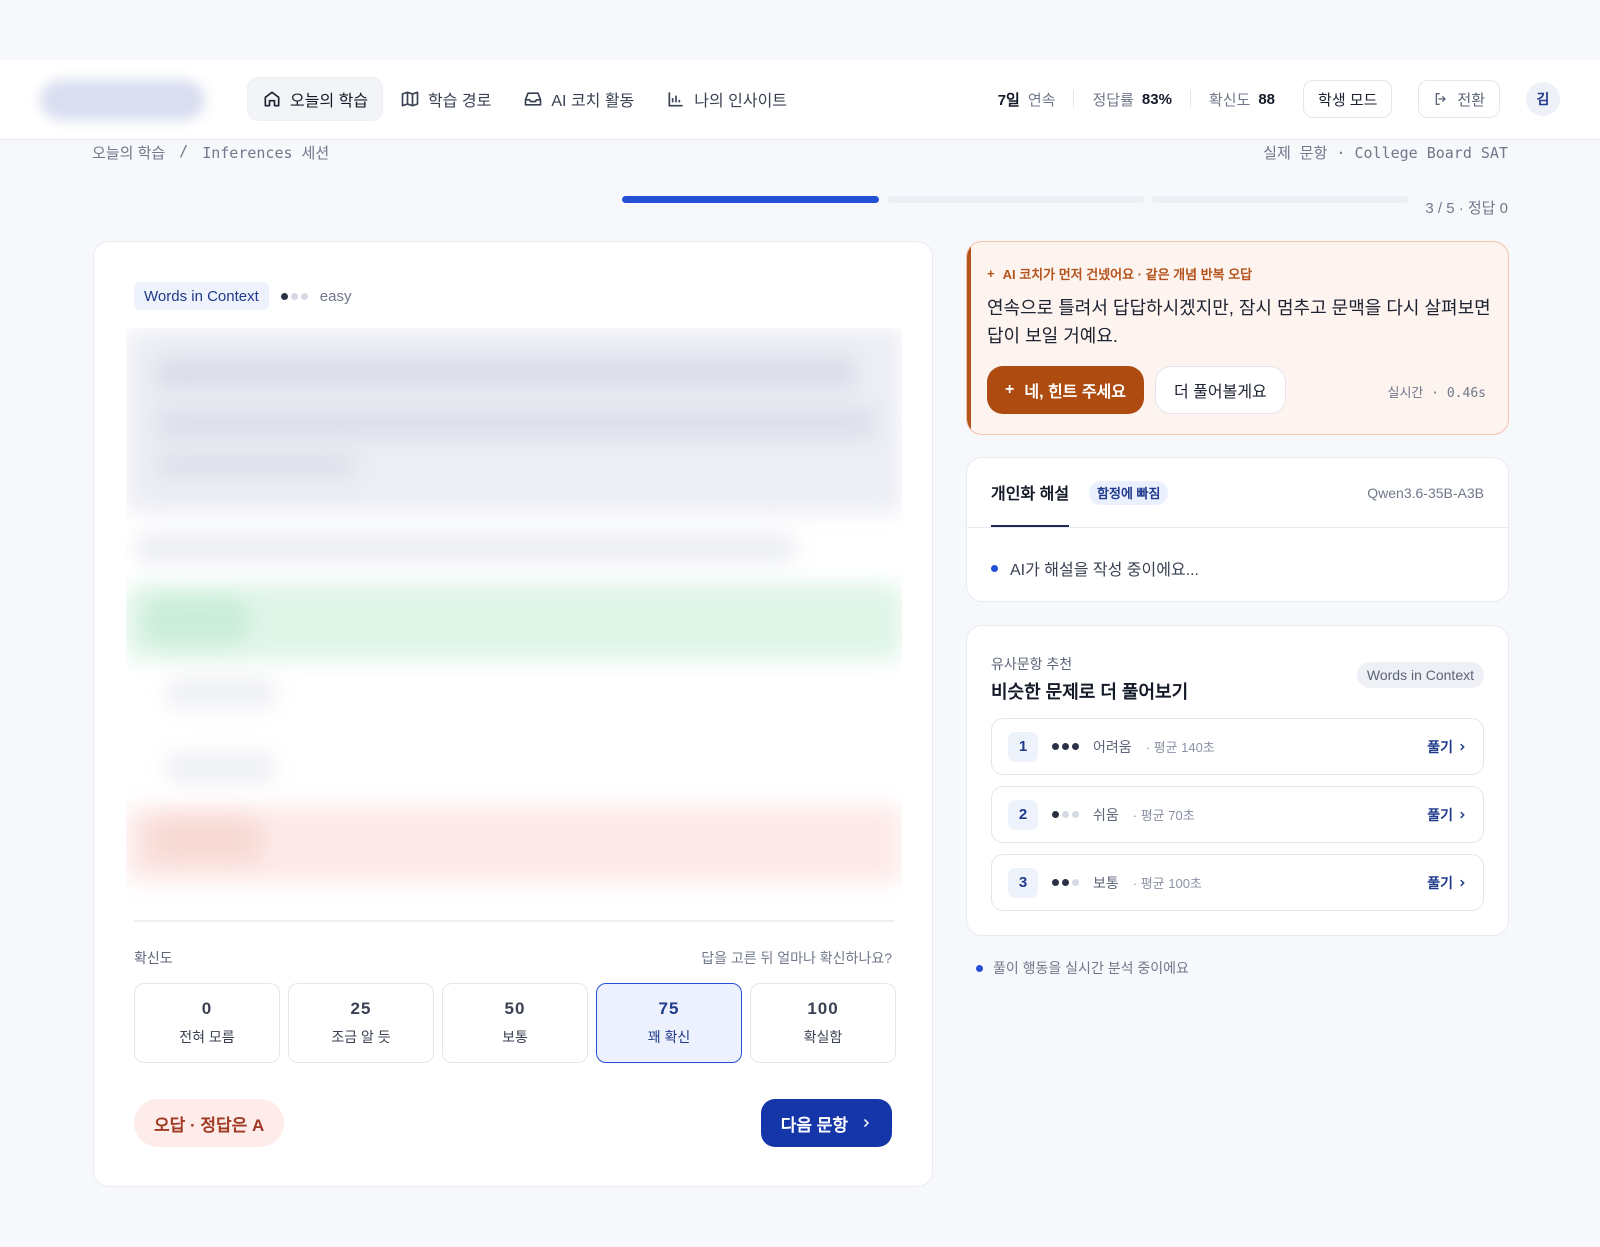 Image resolution: width=1600 pixels, height=1247 pixels. I want to click on coach-latency: 실시간 · 0.46s, so click(1437, 393).